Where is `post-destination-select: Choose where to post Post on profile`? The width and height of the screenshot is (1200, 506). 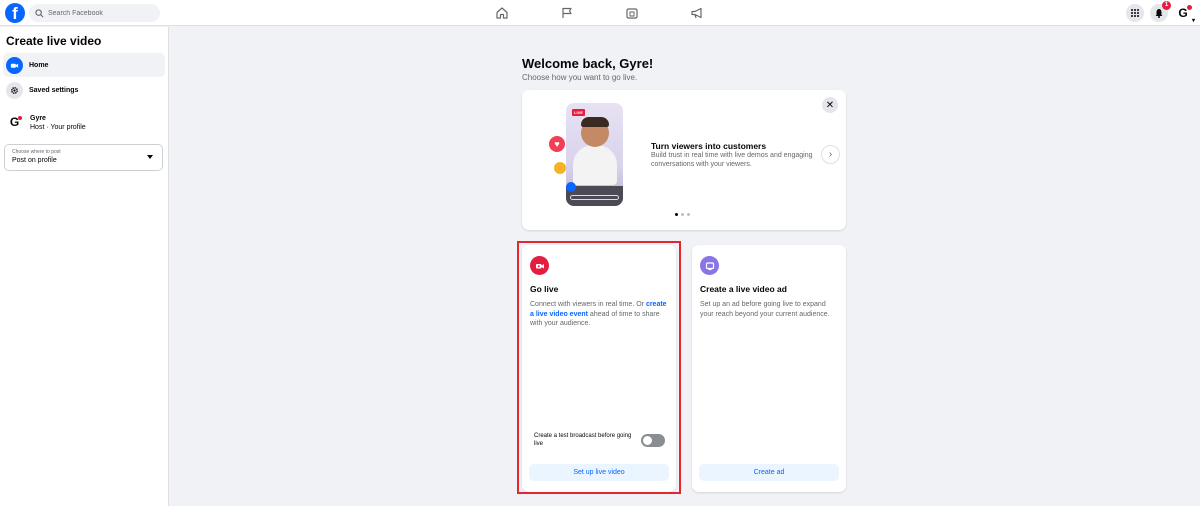 post-destination-select: Choose where to post Post on profile is located at coordinates (83, 157).